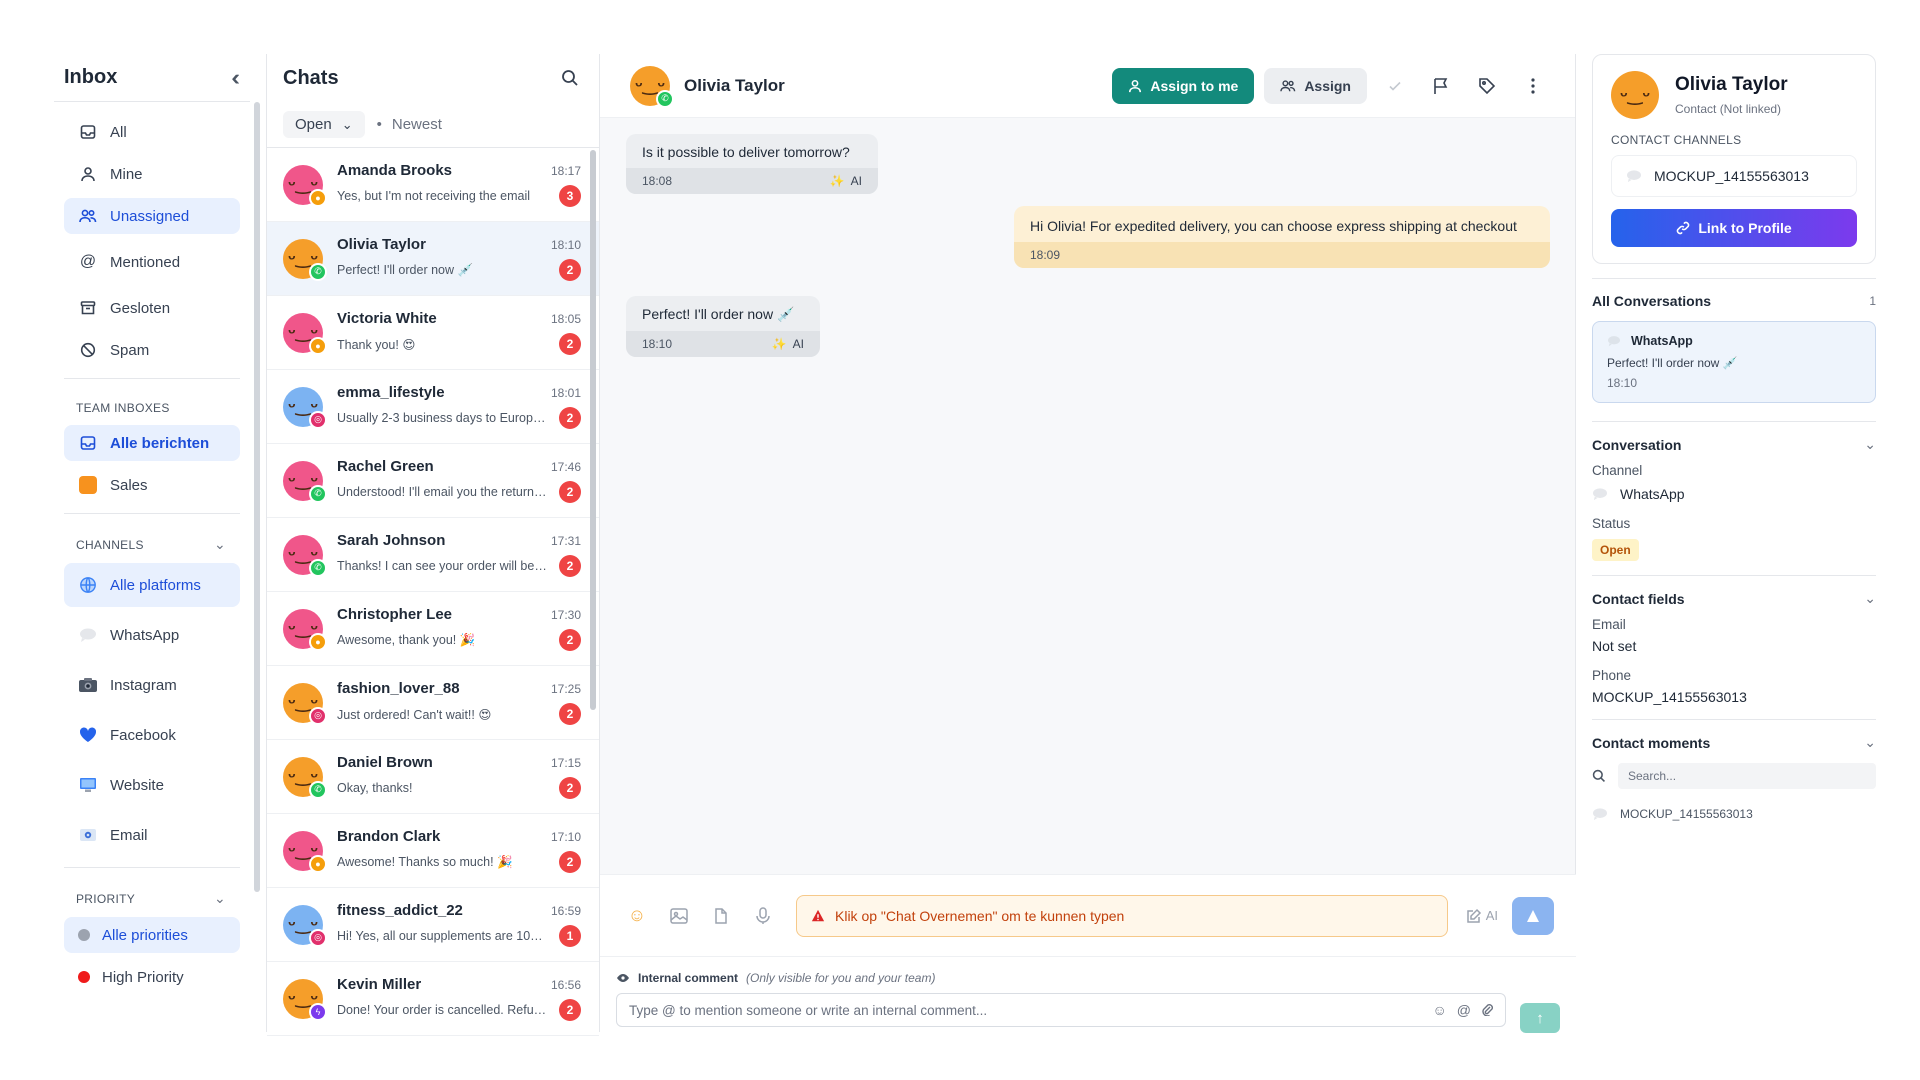 The width and height of the screenshot is (1920, 1080). I want to click on flag-icon, so click(1441, 86).